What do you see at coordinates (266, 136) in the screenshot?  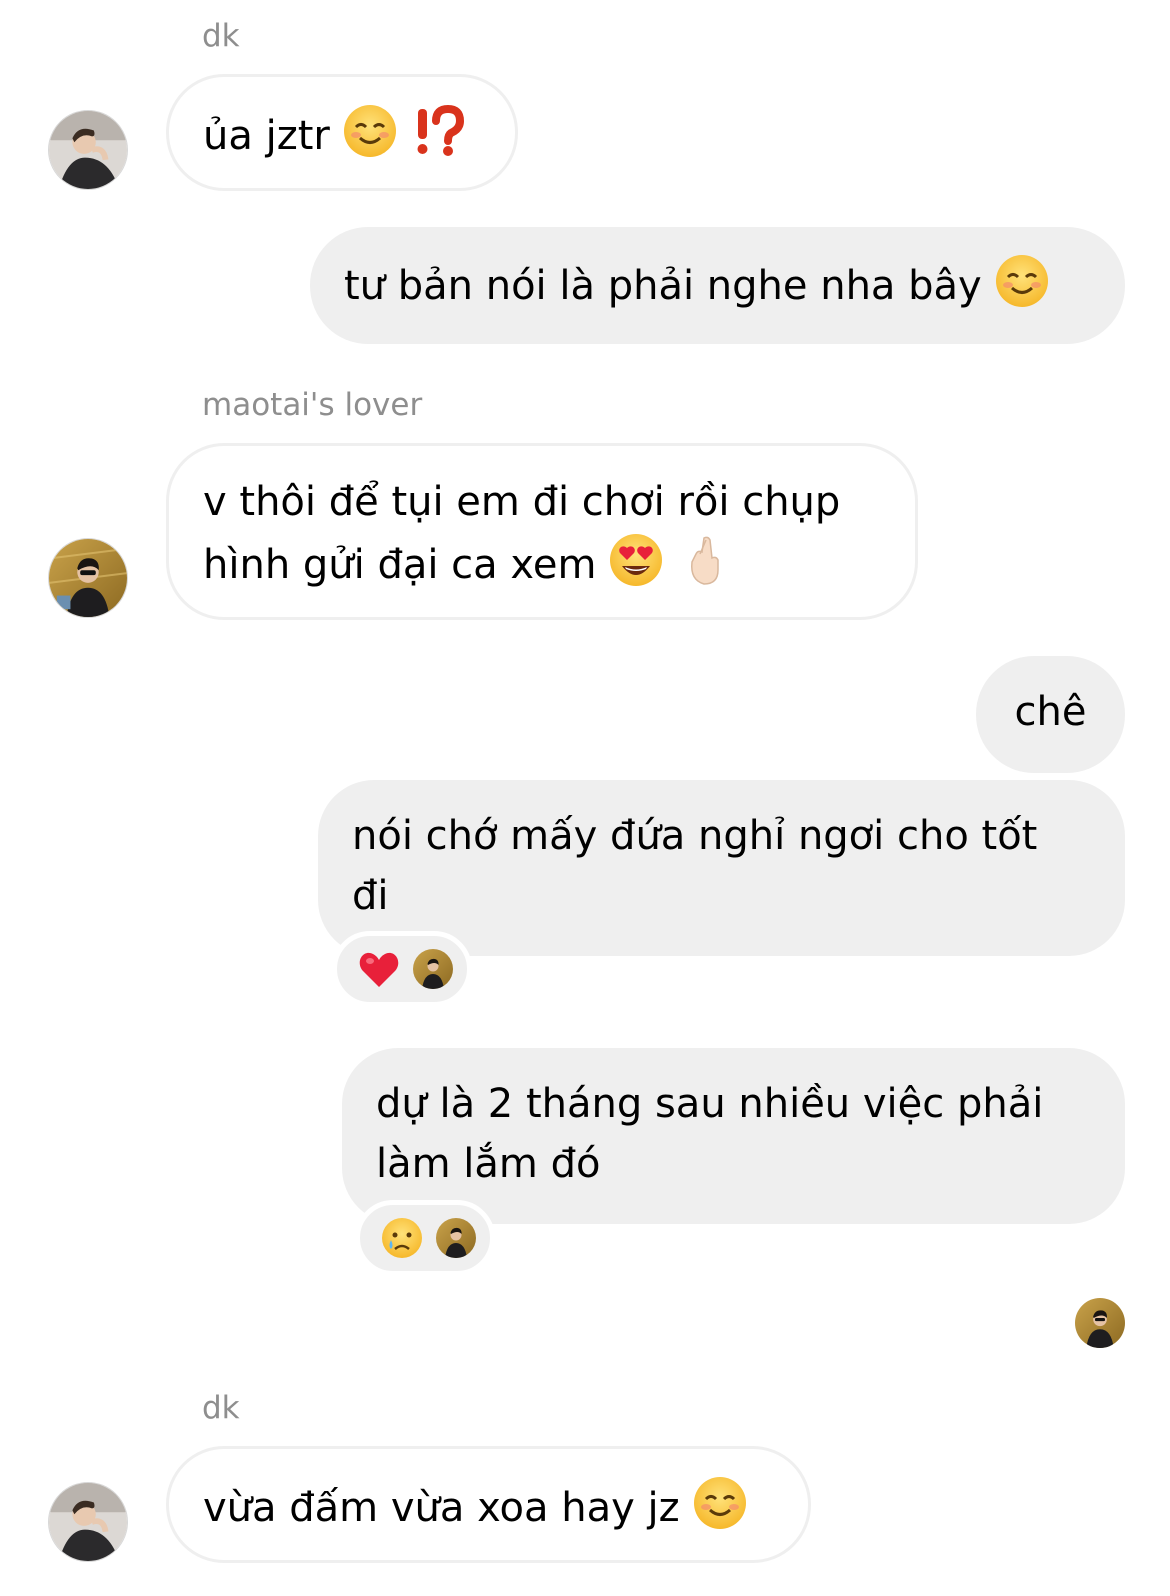 I see `message-text: ủa jztr` at bounding box center [266, 136].